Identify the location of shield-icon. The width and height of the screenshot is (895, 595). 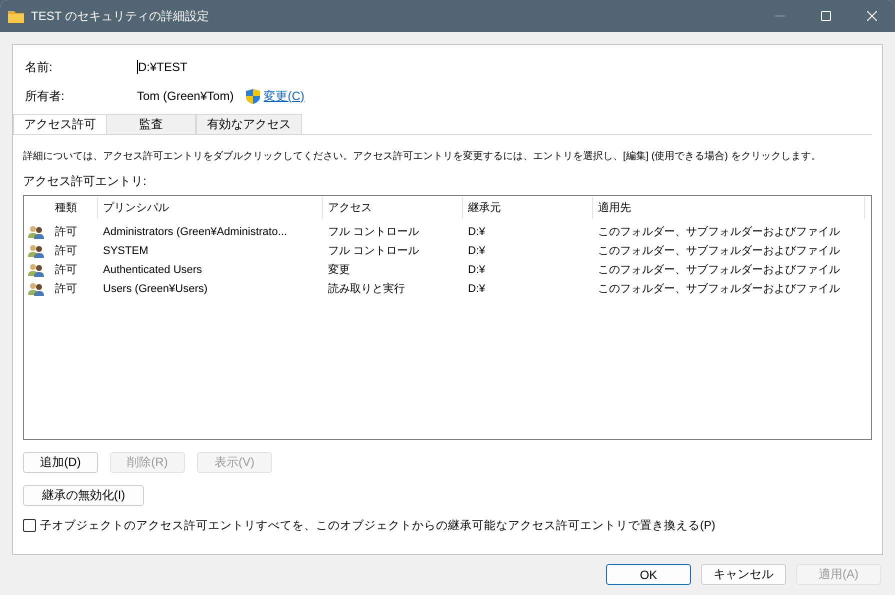
(253, 96).